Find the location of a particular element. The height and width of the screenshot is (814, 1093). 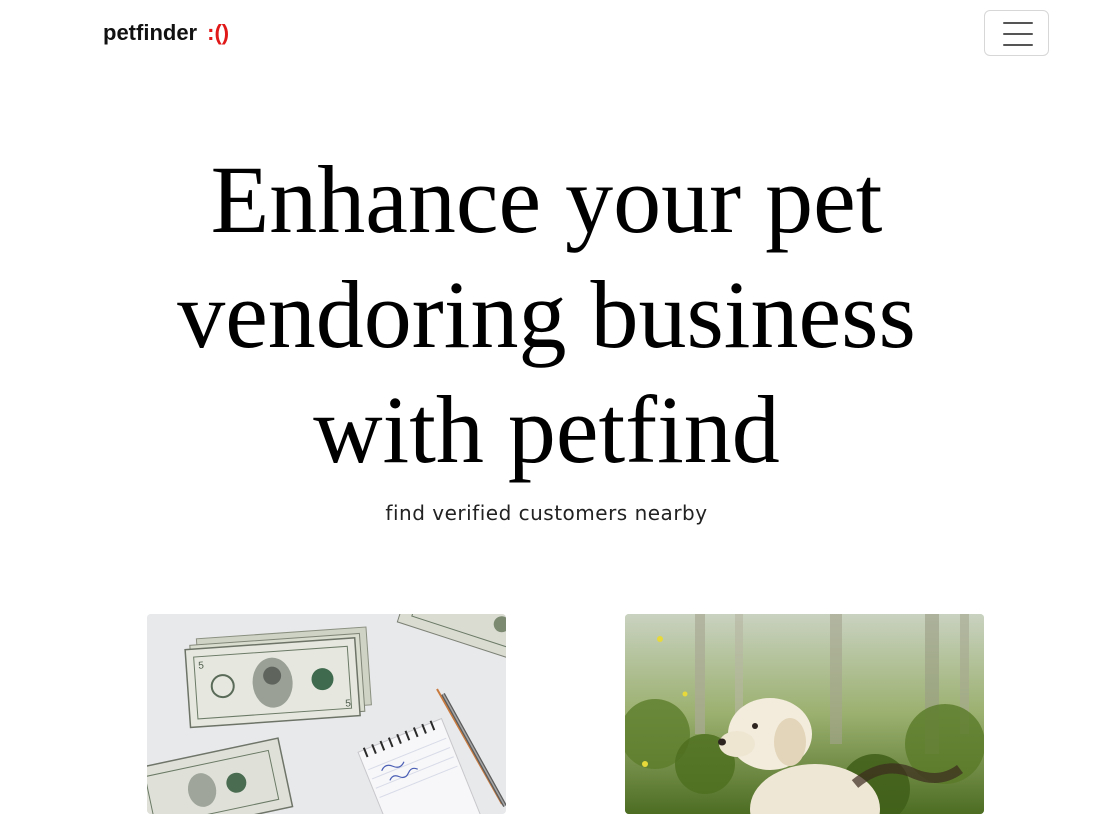

brand-logo: petfinder :() is located at coordinates (166, 33).